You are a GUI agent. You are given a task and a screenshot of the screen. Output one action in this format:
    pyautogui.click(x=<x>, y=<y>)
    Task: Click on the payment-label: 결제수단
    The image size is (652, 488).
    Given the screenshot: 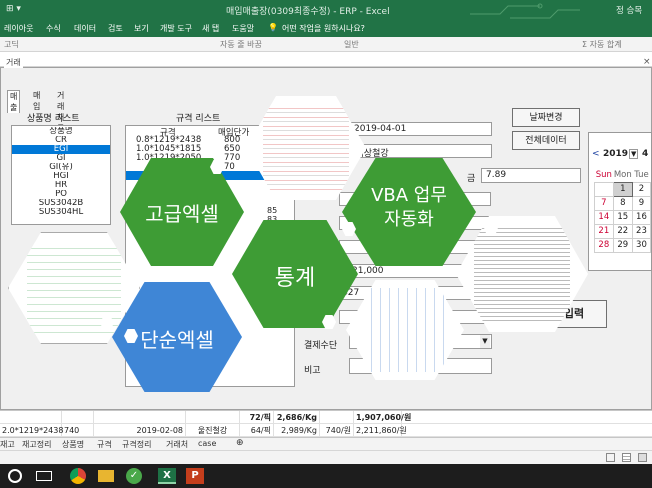 What is the action you would take?
    pyautogui.click(x=321, y=346)
    